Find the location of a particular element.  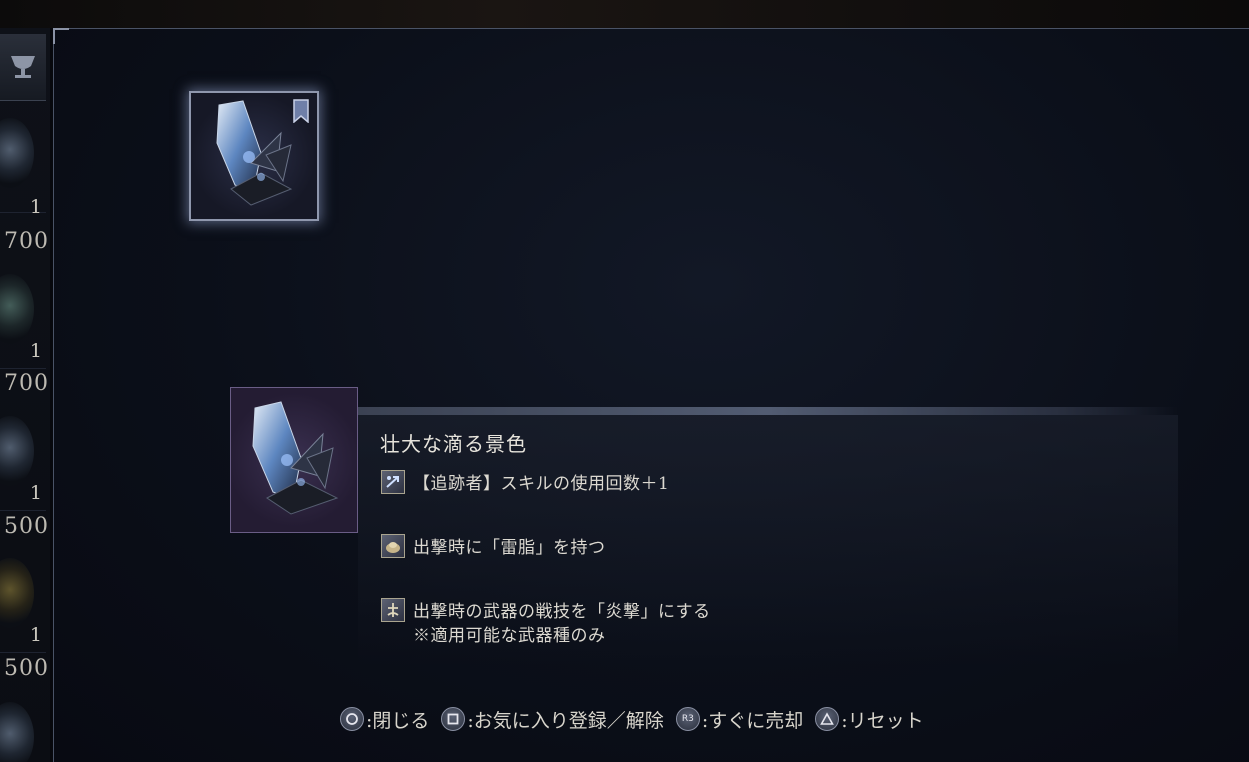

close-prompt: :閉じる is located at coordinates (384, 719).